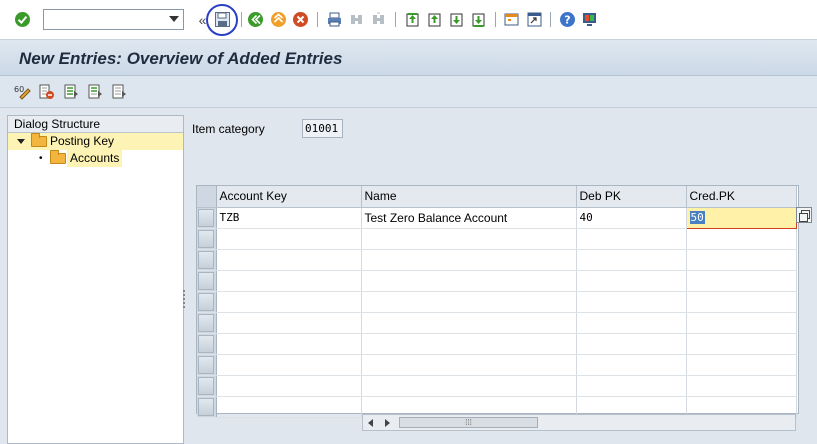 This screenshot has width=817, height=444. What do you see at coordinates (119, 91) in the screenshot?
I see `deselect-all-icon` at bounding box center [119, 91].